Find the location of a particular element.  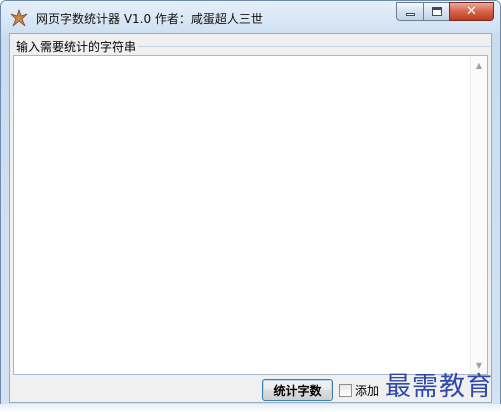

caption-buttons: ✕ is located at coordinates (445, 12).